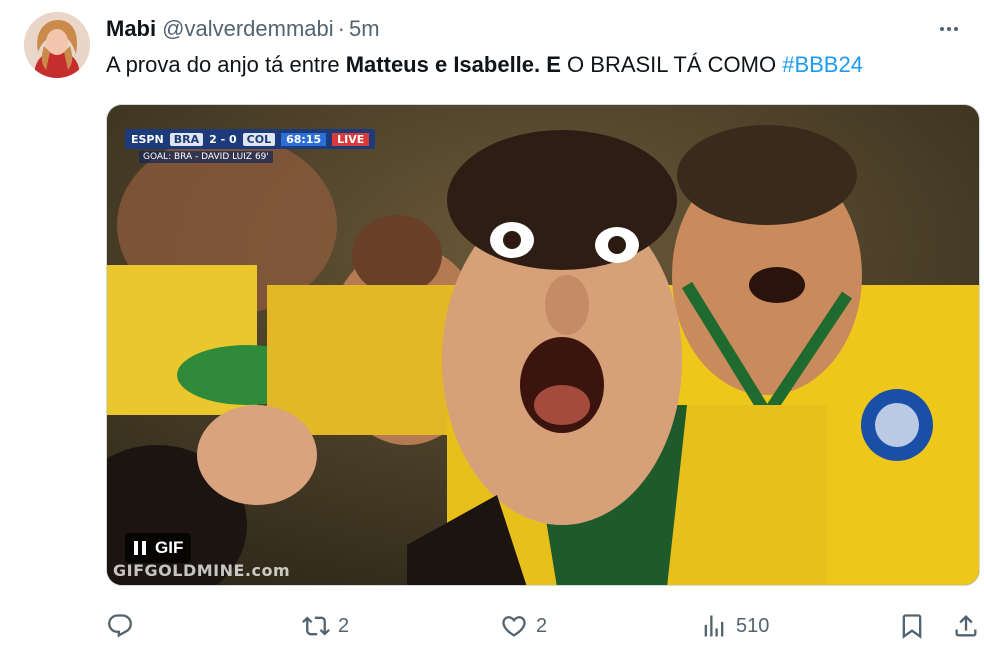 The height and width of the screenshot is (658, 984). What do you see at coordinates (453, 64) in the screenshot?
I see `tweet-text-bold: Matteus e Isabelle. E` at bounding box center [453, 64].